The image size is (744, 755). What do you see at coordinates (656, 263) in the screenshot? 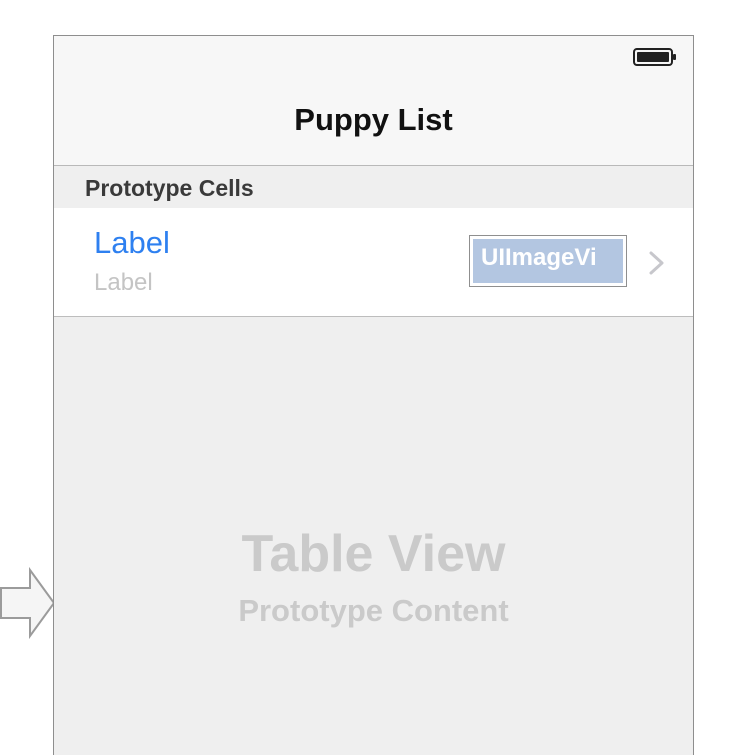
I see `chevron-right-icon` at bounding box center [656, 263].